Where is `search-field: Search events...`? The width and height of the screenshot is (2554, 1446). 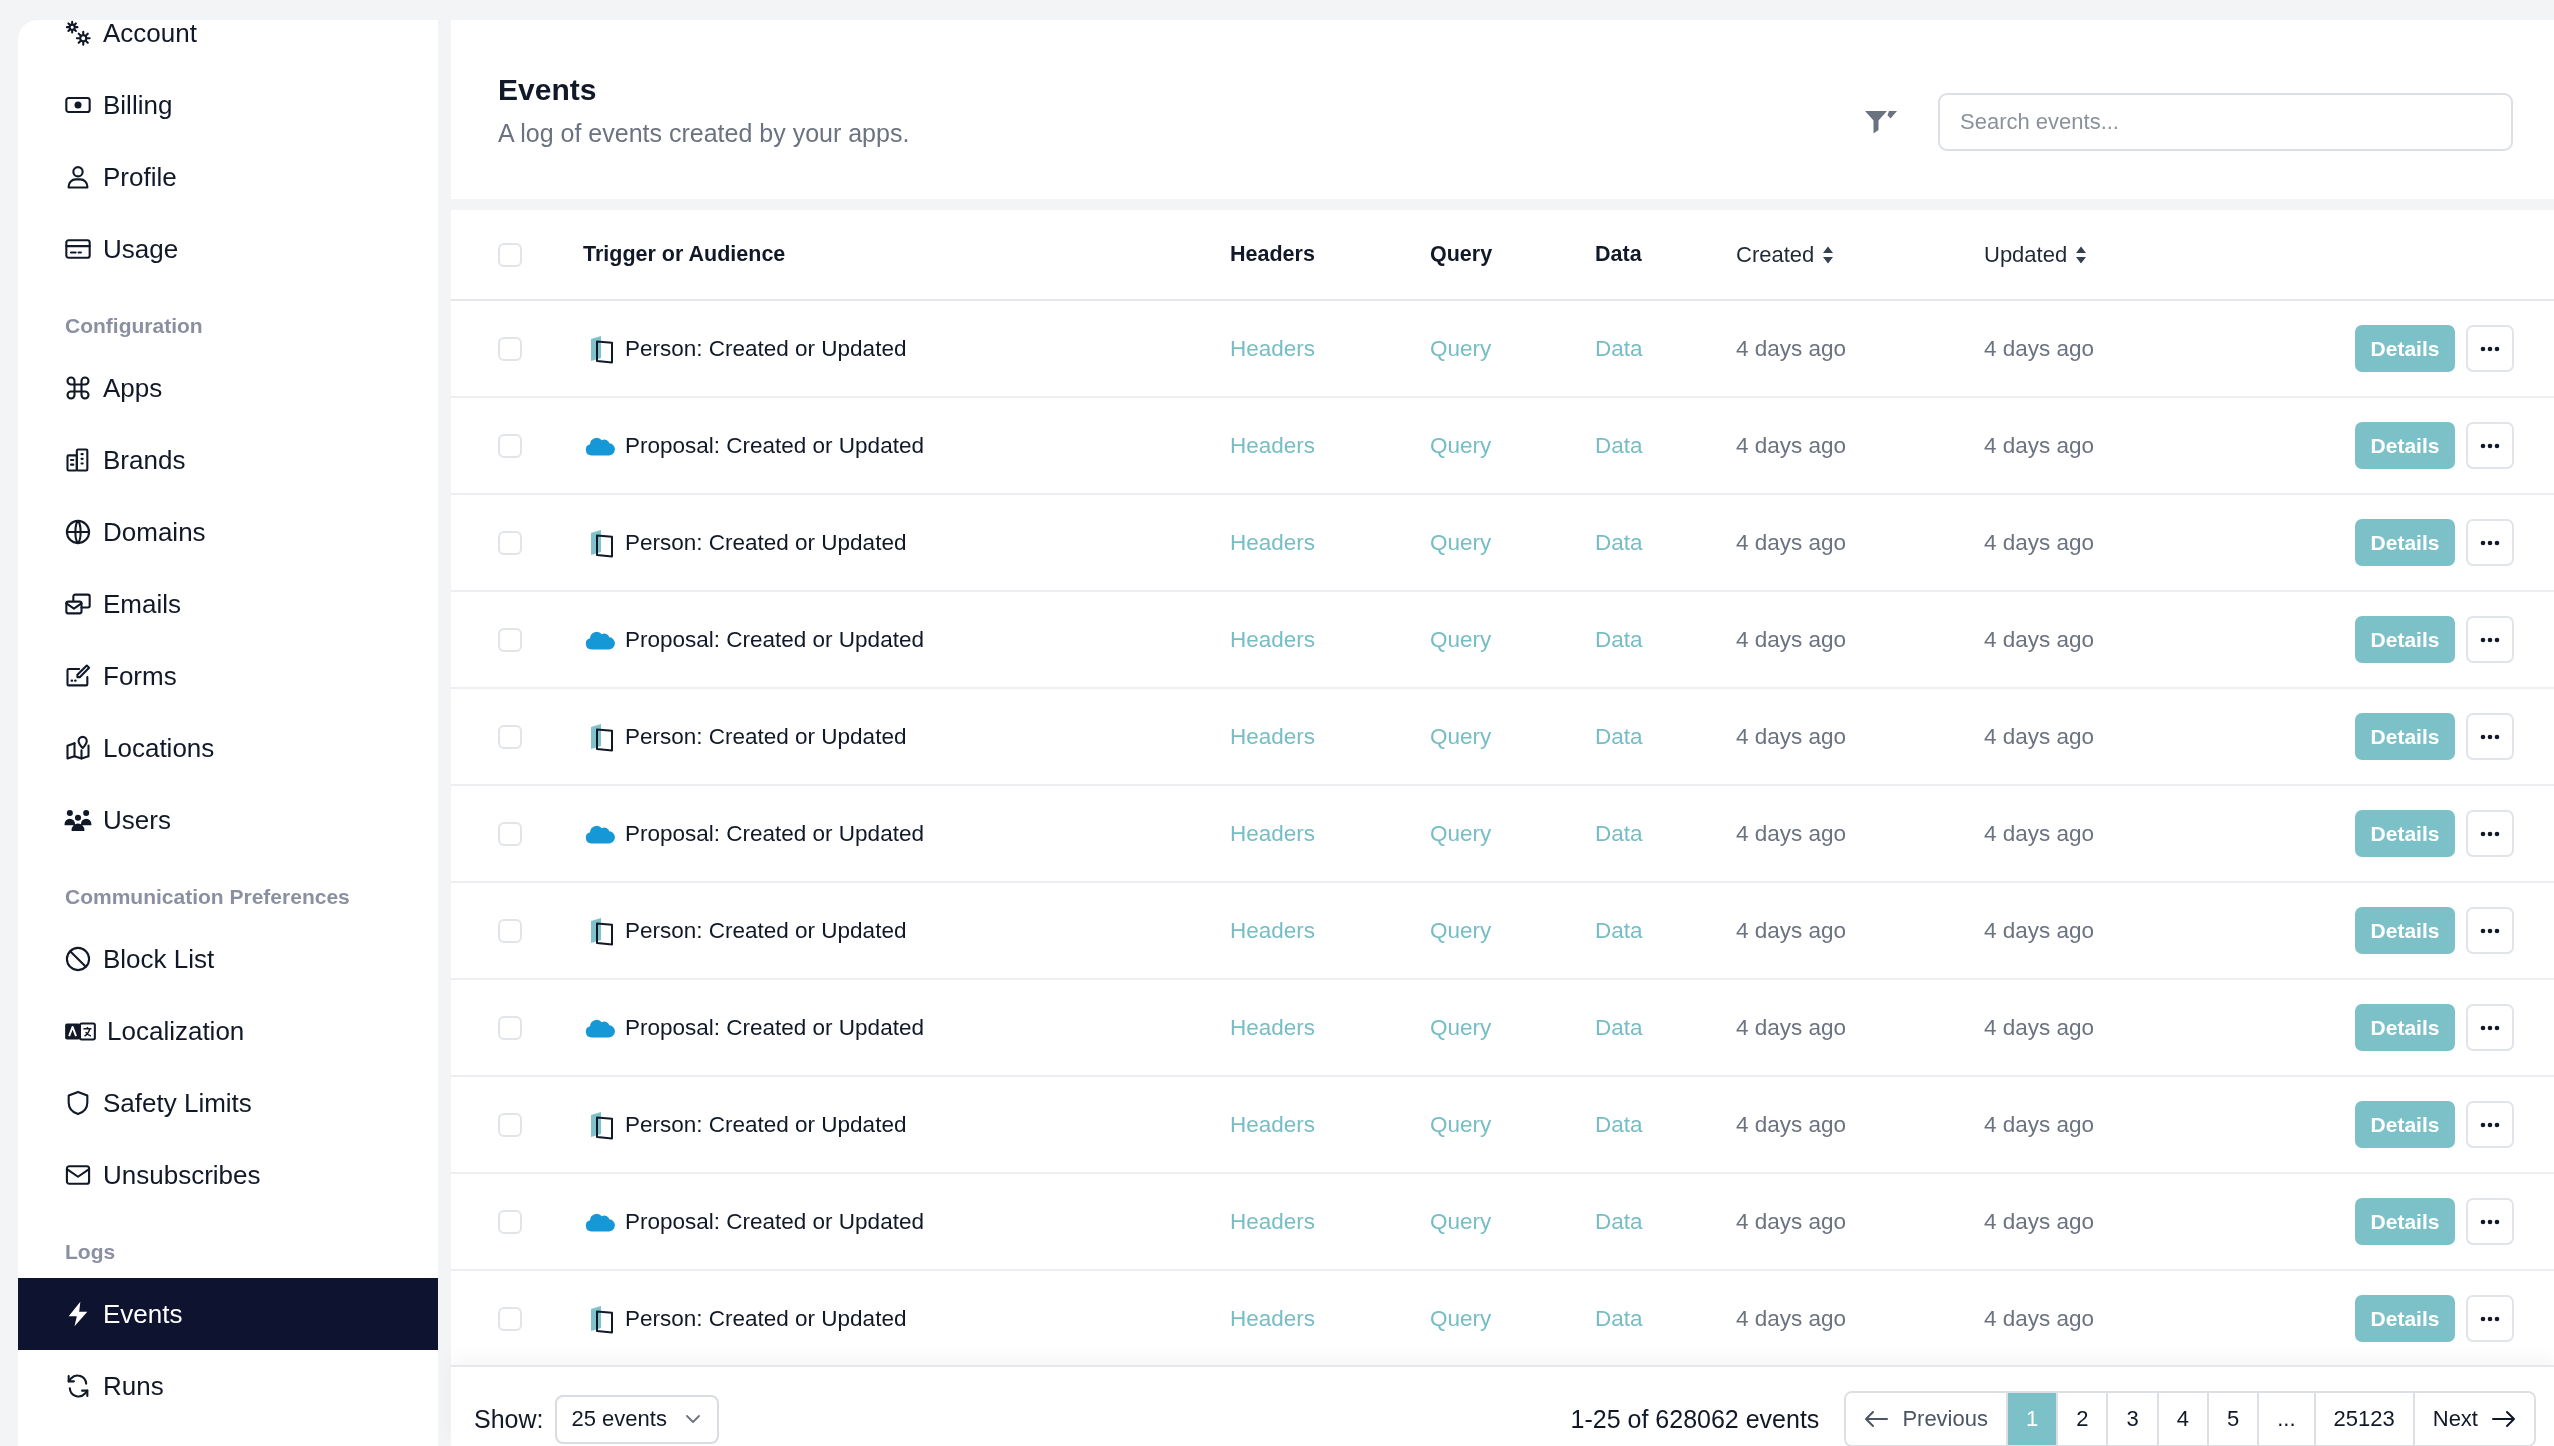 search-field: Search events... is located at coordinates (2225, 122).